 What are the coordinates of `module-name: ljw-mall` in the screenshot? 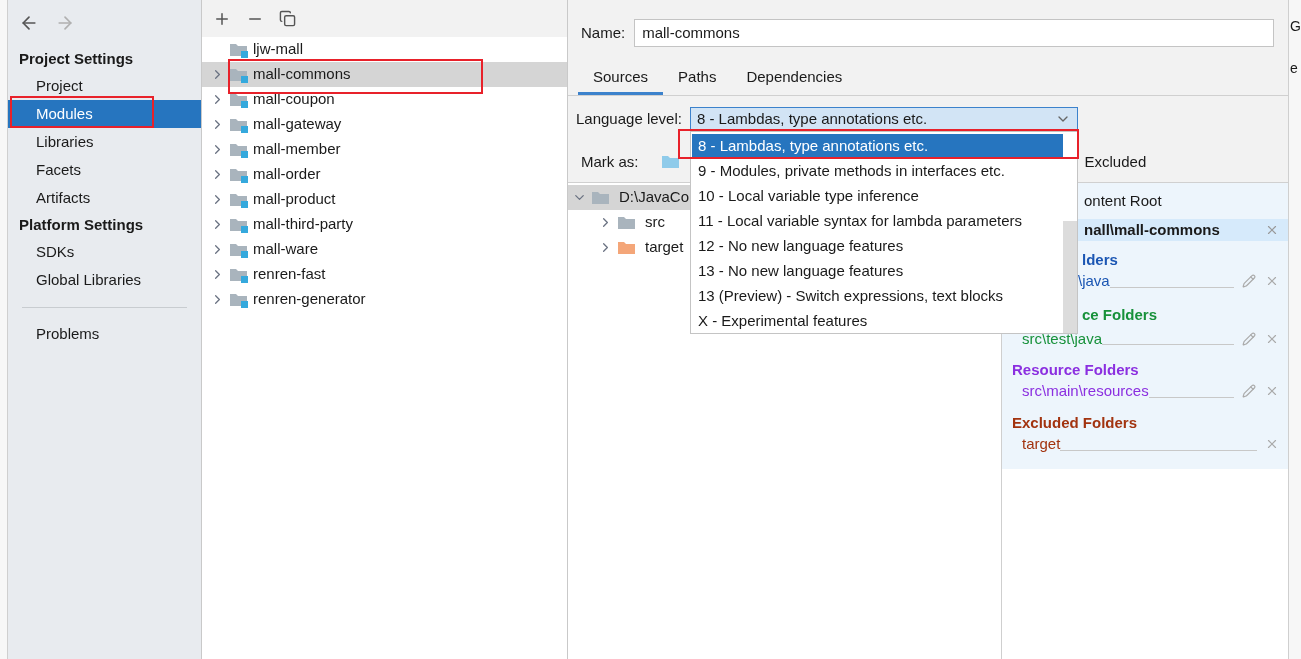 It's located at (278, 49).